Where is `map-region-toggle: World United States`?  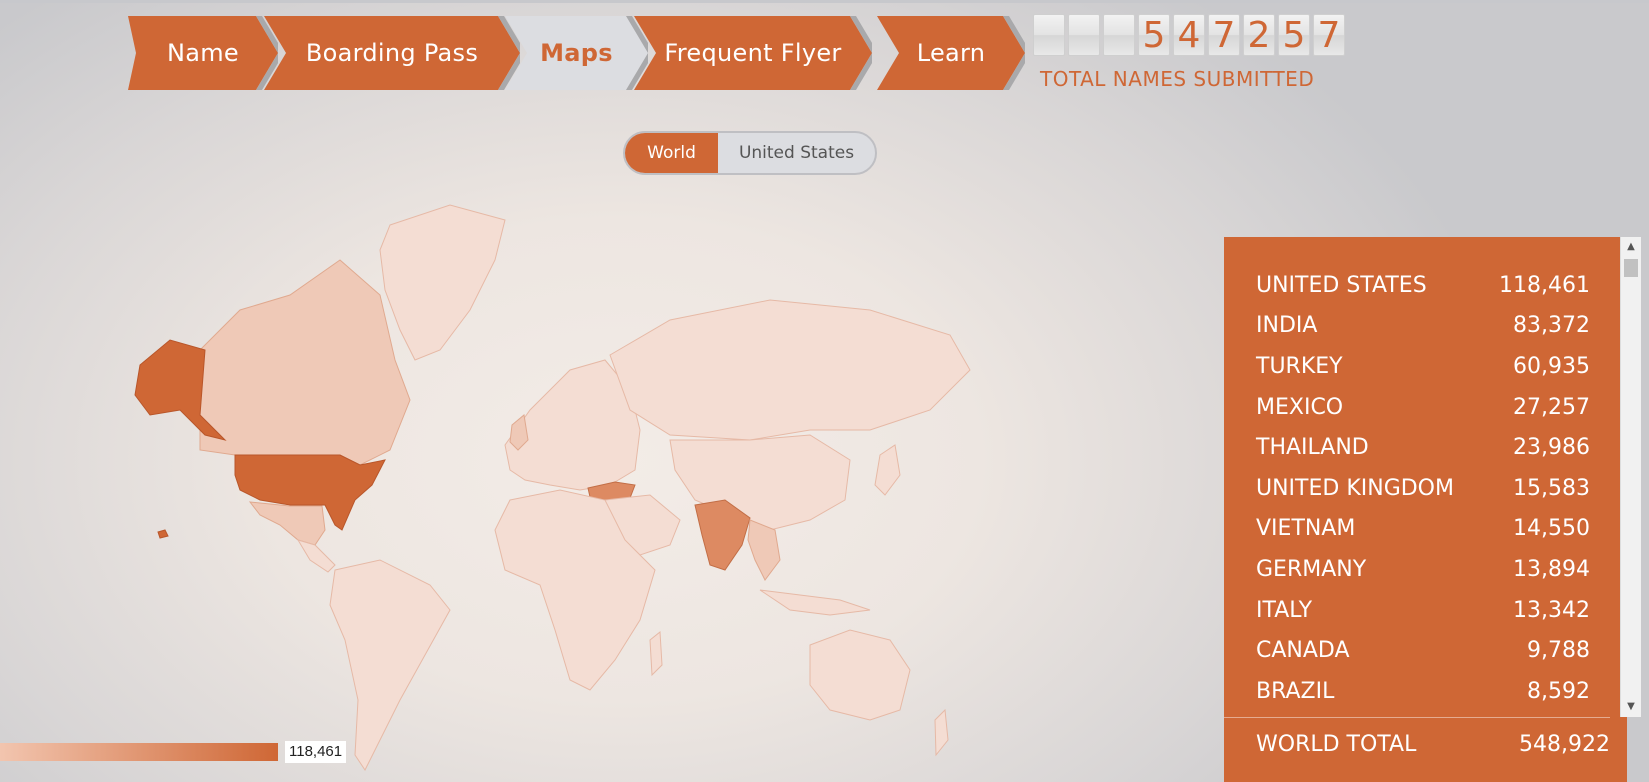 map-region-toggle: World United States is located at coordinates (750, 153).